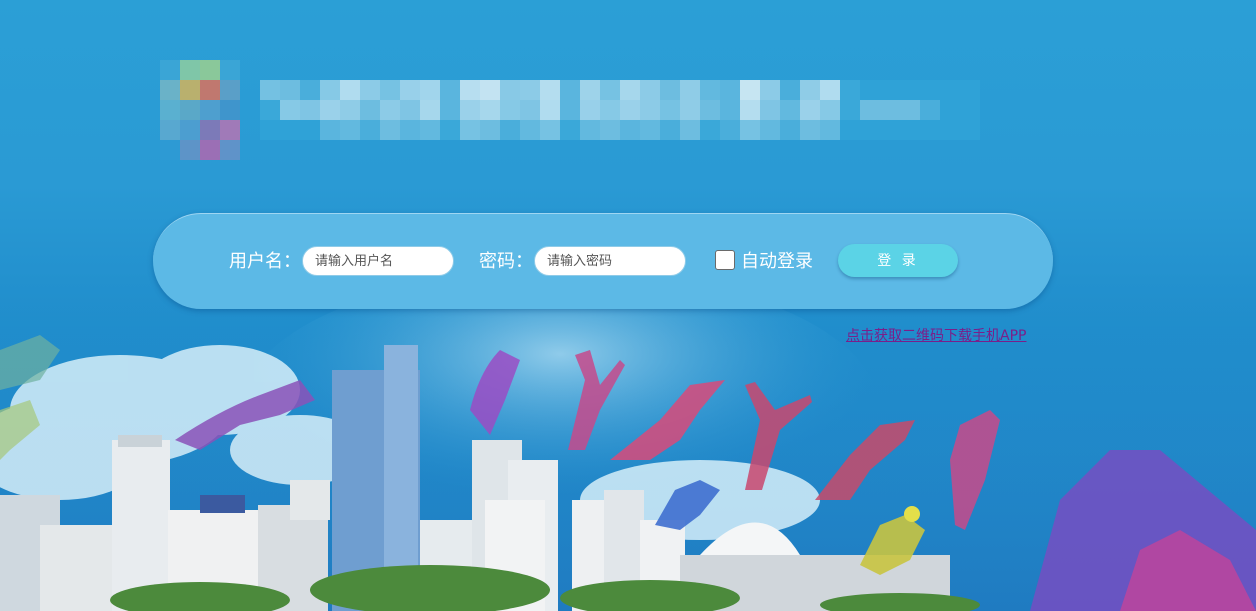  I want to click on password-input, so click(610, 261).